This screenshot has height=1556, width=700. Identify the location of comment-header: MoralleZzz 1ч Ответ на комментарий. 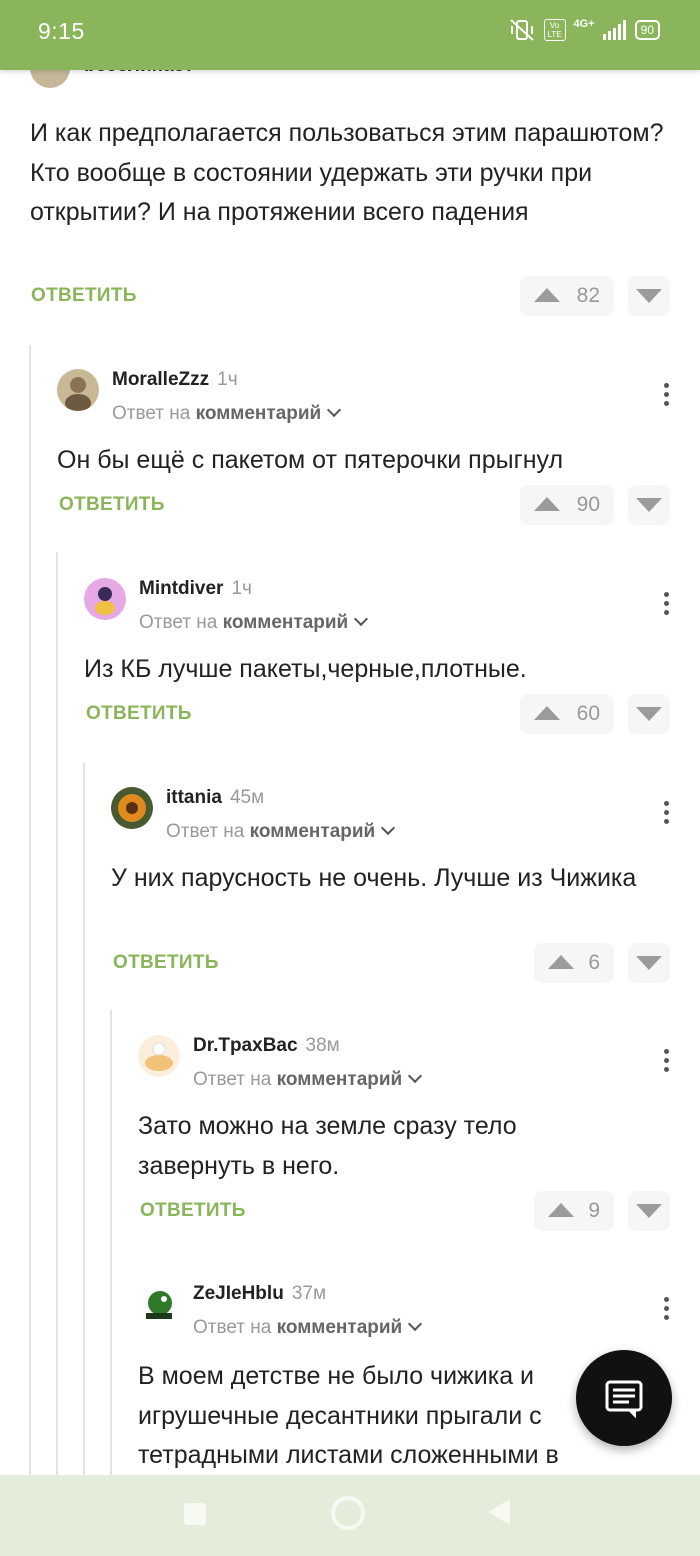
(378, 397).